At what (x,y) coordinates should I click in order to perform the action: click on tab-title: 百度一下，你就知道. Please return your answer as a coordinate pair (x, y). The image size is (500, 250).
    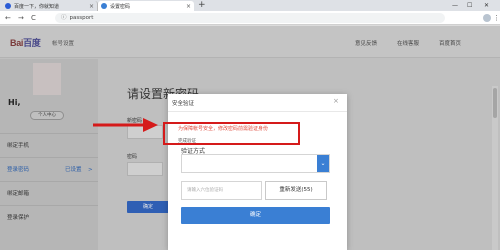
    Looking at the image, I should click on (37, 6).